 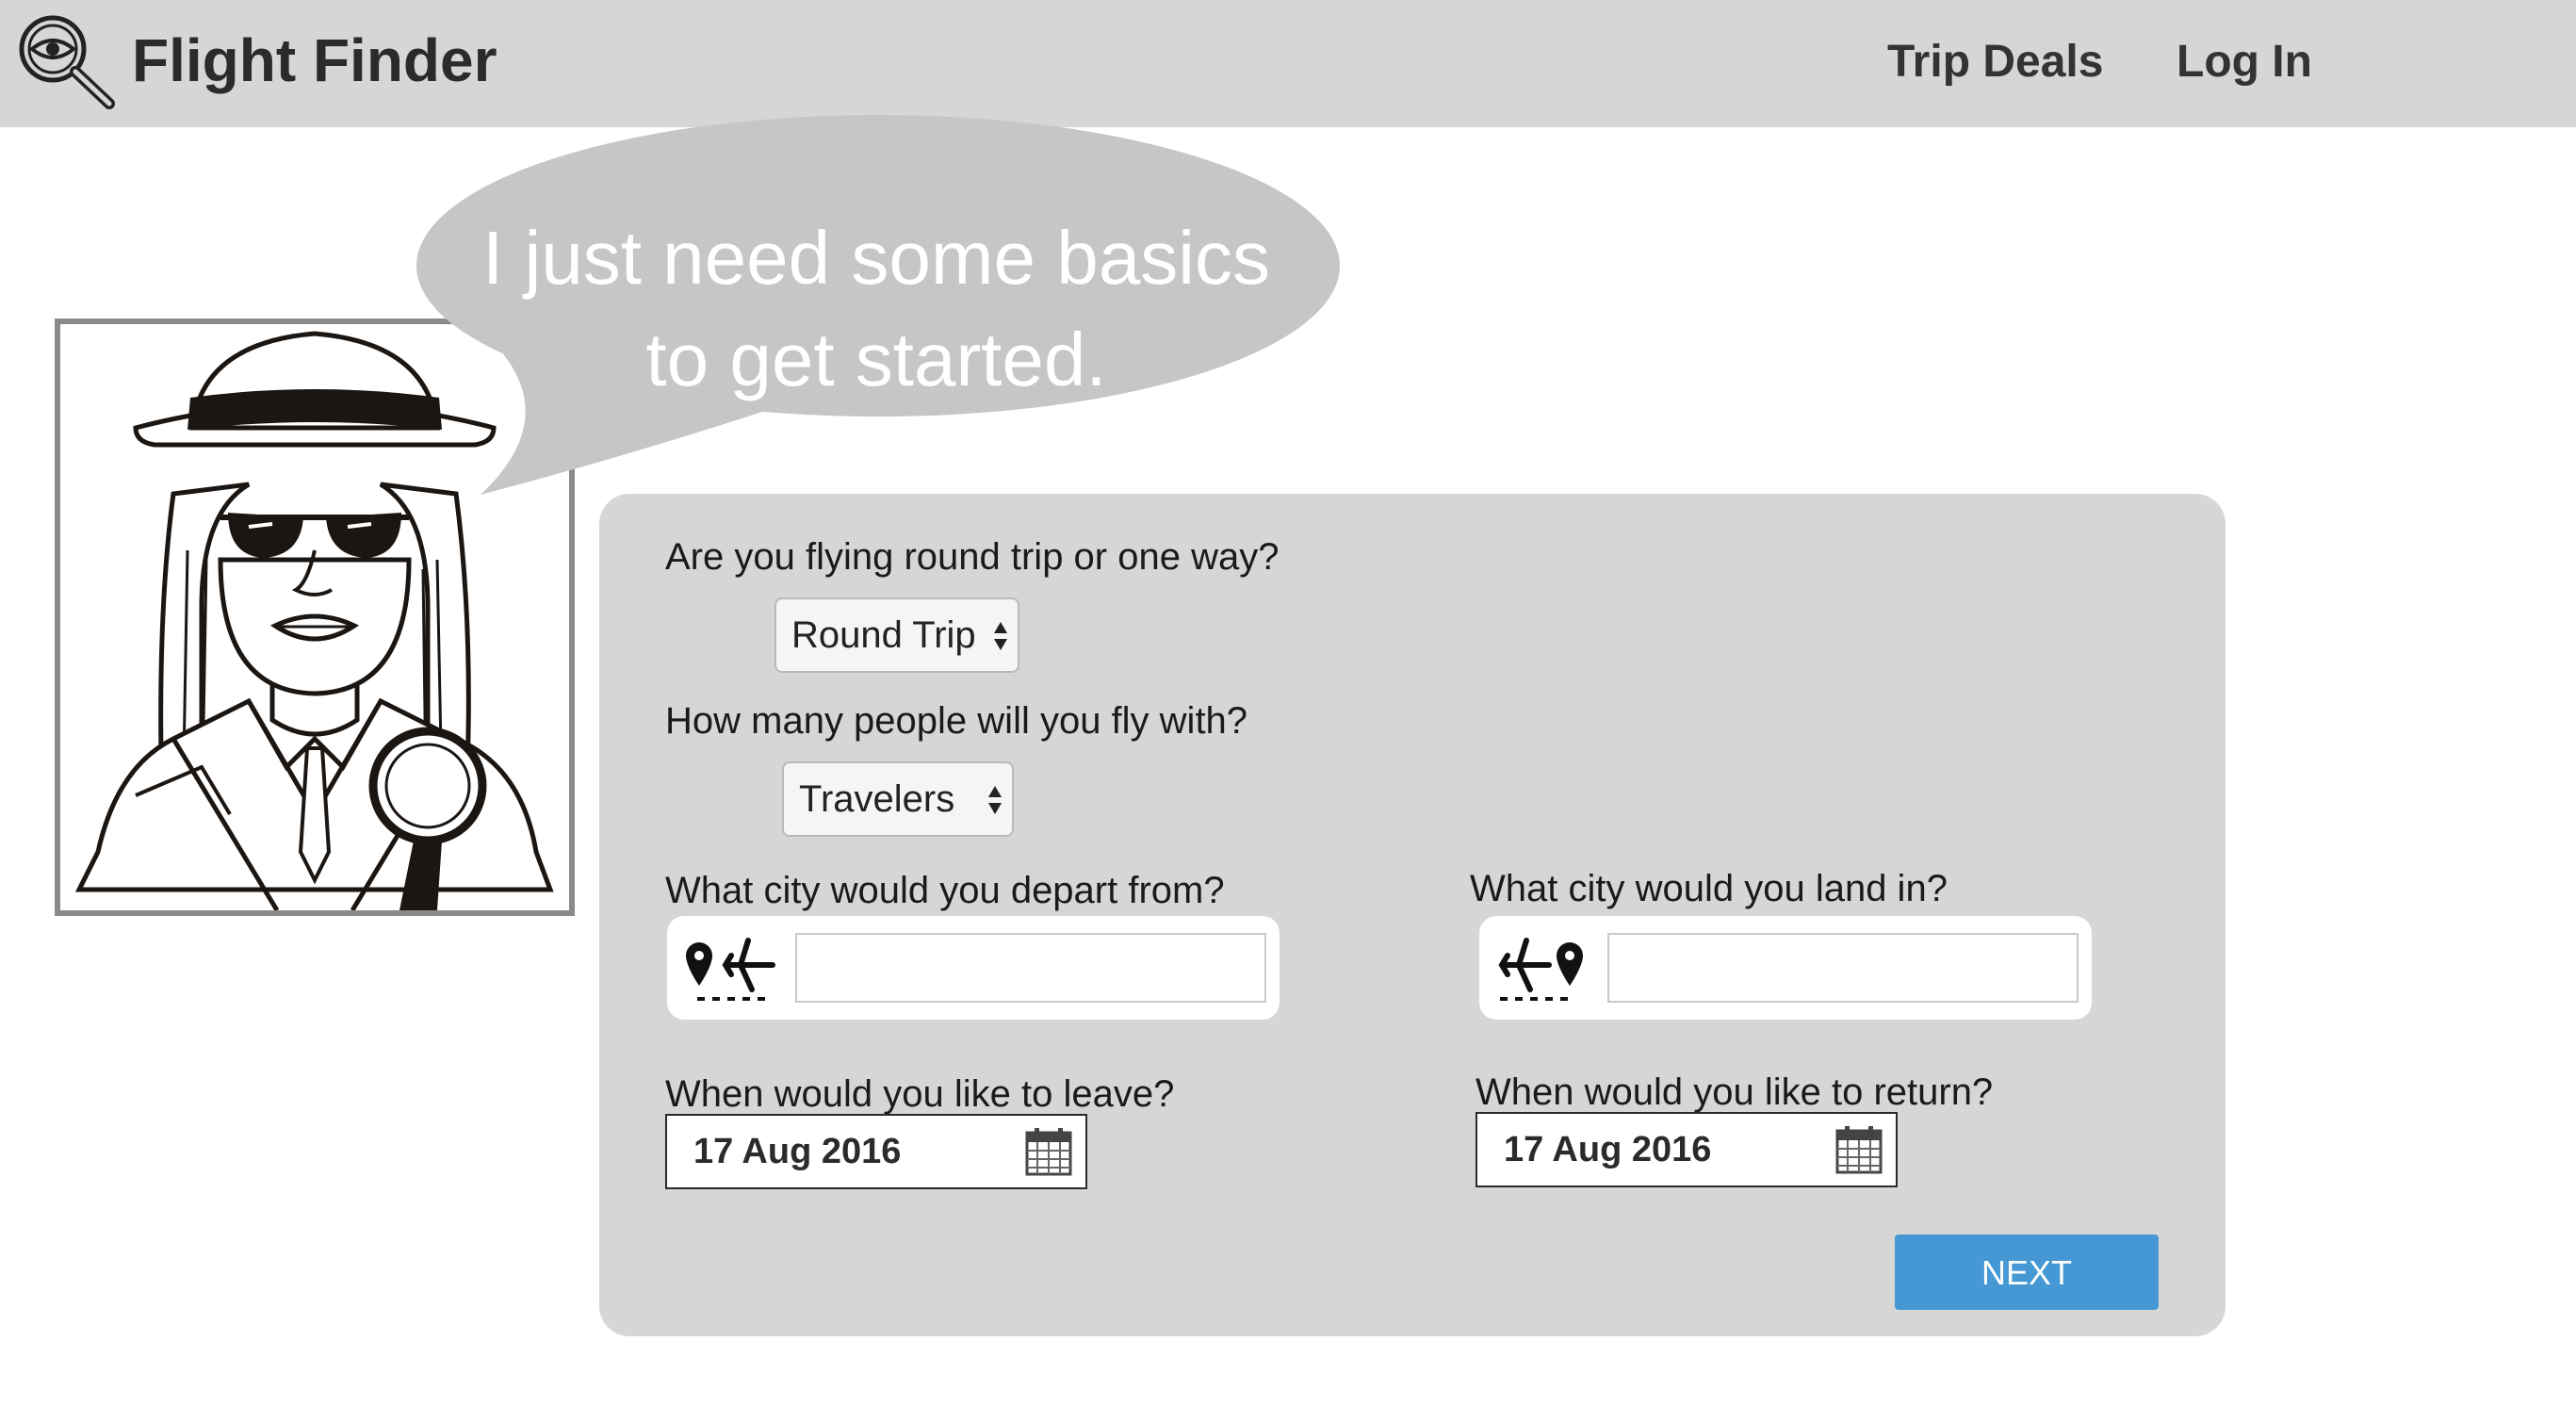 What do you see at coordinates (956, 721) in the screenshot?
I see `travelers-question: How many people will you fly with?` at bounding box center [956, 721].